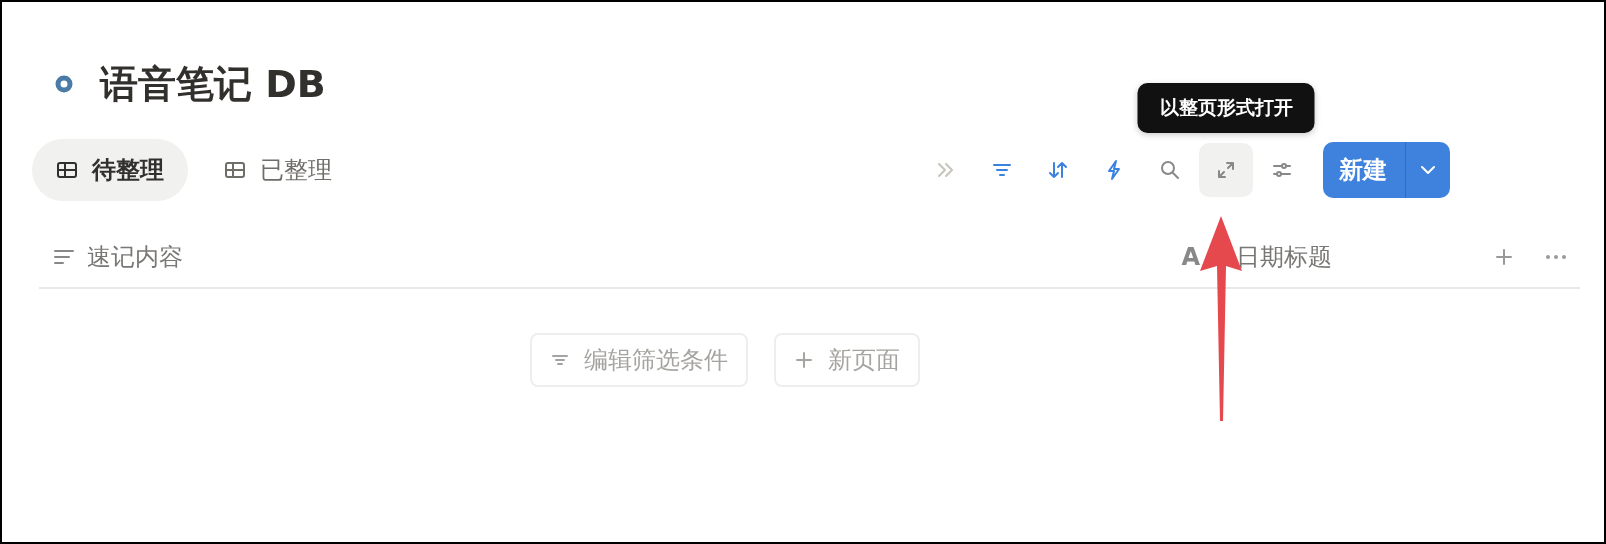  I want to click on database-title: 语音笔记 DB, so click(213, 84).